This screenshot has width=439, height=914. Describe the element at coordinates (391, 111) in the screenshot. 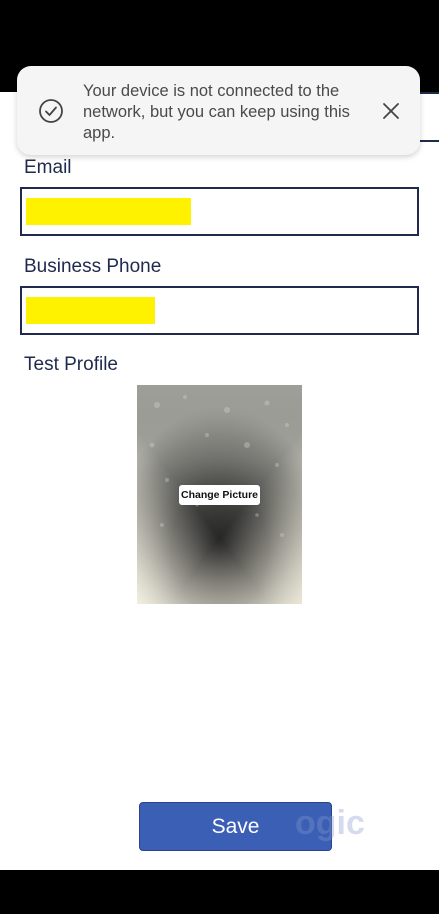

I see `close-icon` at that location.